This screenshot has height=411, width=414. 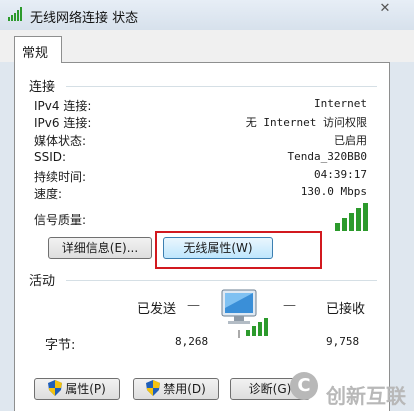 I want to click on media-state-value: 已启用, so click(x=350, y=140).